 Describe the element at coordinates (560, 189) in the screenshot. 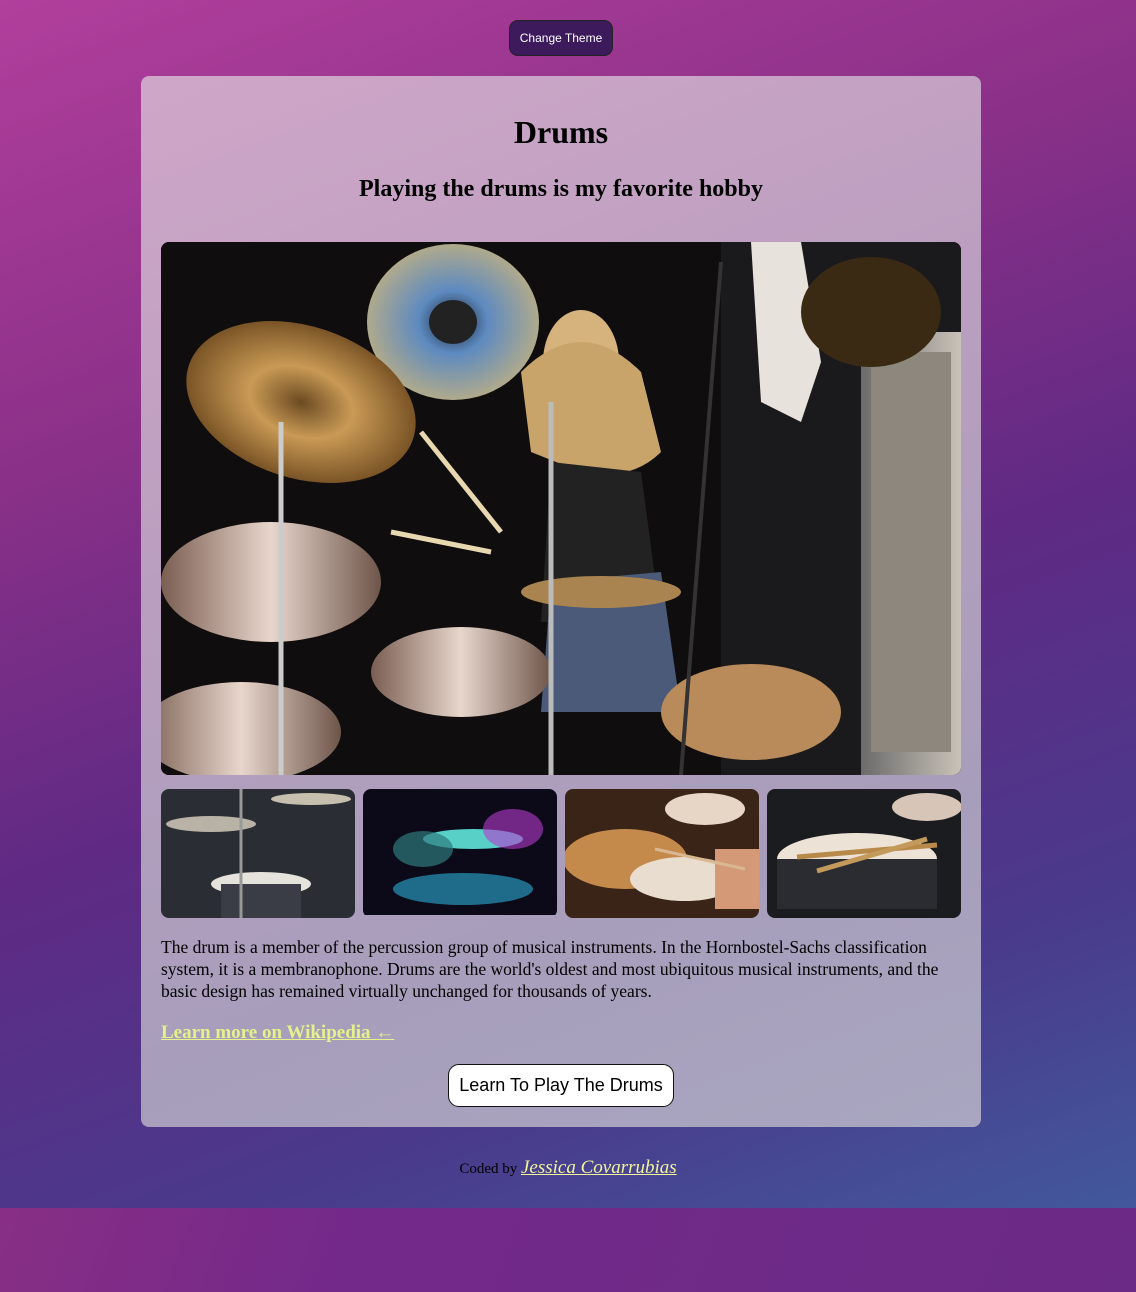

I see `page-subtitle: Playing the drums is my favorite hobby` at that location.